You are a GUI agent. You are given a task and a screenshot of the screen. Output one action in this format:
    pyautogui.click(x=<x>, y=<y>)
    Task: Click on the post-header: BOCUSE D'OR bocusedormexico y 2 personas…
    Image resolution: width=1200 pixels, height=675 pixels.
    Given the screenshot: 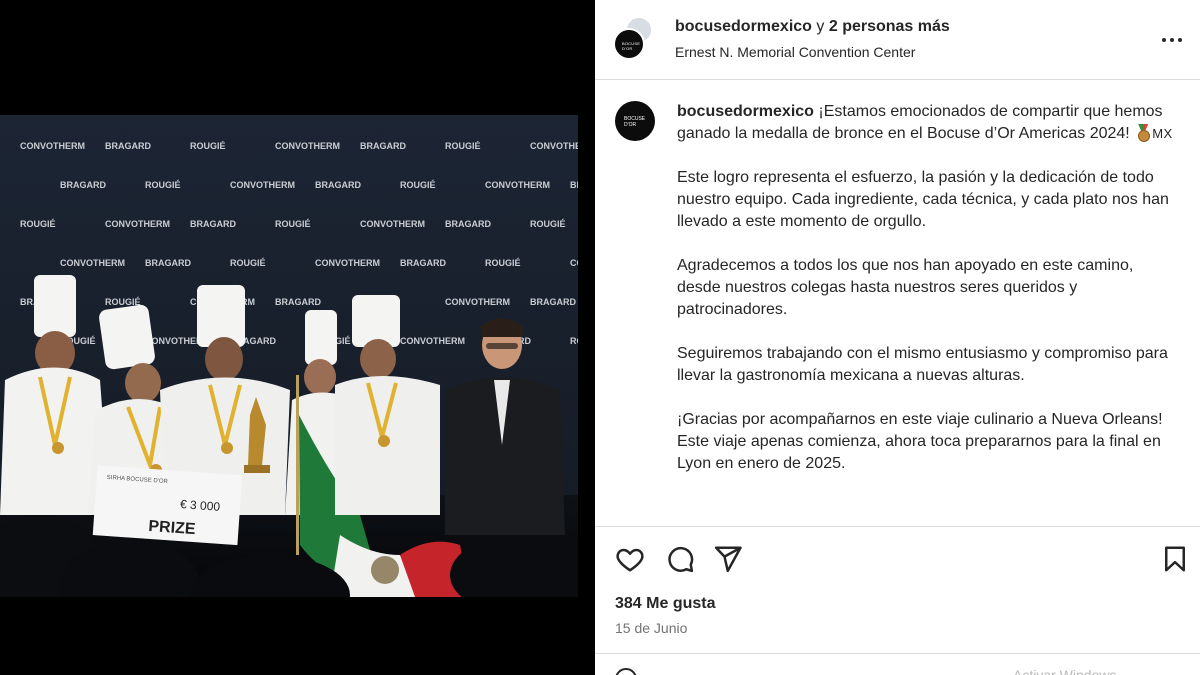 What is the action you would take?
    pyautogui.click(x=897, y=40)
    